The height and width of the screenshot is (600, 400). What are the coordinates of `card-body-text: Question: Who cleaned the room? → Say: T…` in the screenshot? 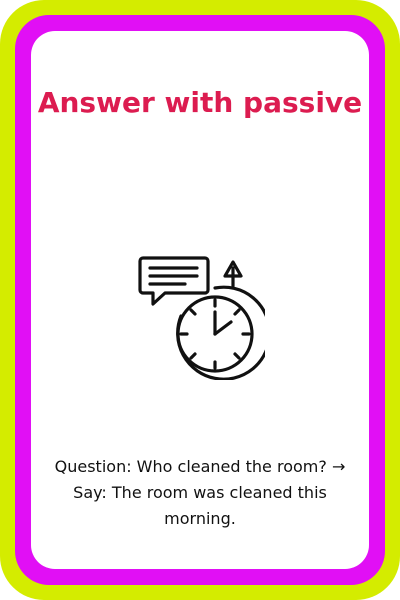 It's located at (200, 492).